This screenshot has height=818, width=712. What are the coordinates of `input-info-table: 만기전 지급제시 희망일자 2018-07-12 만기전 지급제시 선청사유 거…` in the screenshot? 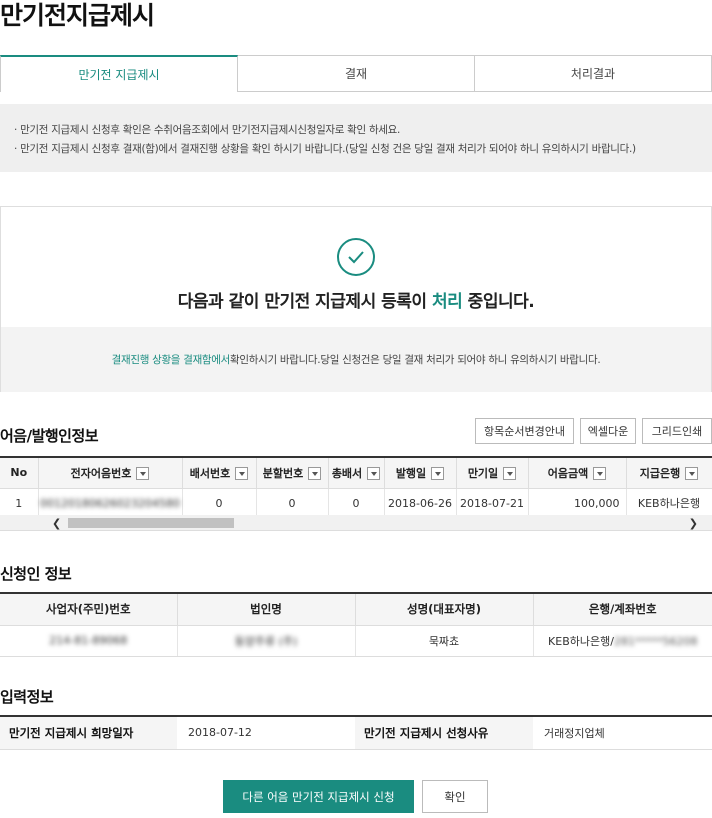 It's located at (356, 732).